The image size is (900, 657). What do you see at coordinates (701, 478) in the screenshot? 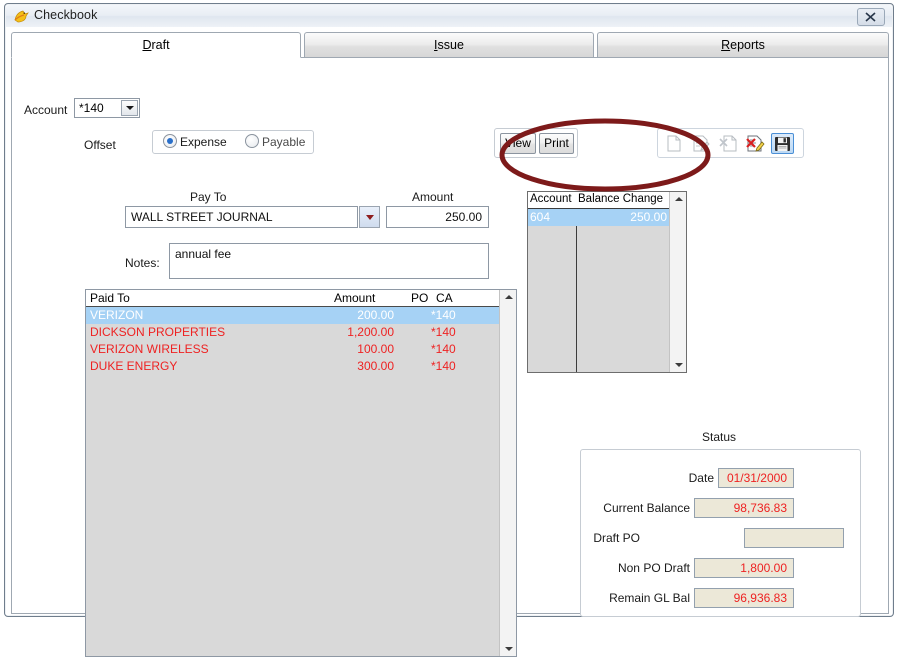
I see `status-label-date: Date` at bounding box center [701, 478].